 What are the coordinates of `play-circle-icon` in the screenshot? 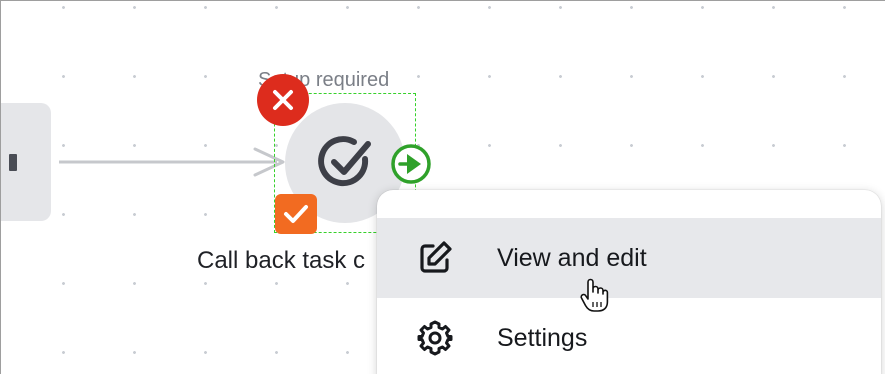 It's located at (411, 164).